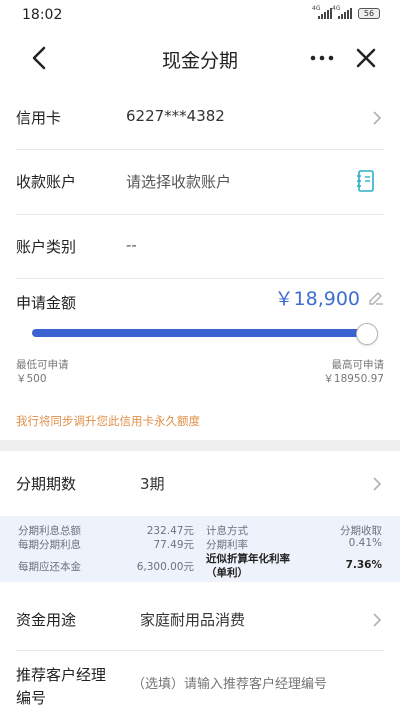  What do you see at coordinates (227, 573) in the screenshot?
I see `annual-rate-sublabel: （单利）` at bounding box center [227, 573].